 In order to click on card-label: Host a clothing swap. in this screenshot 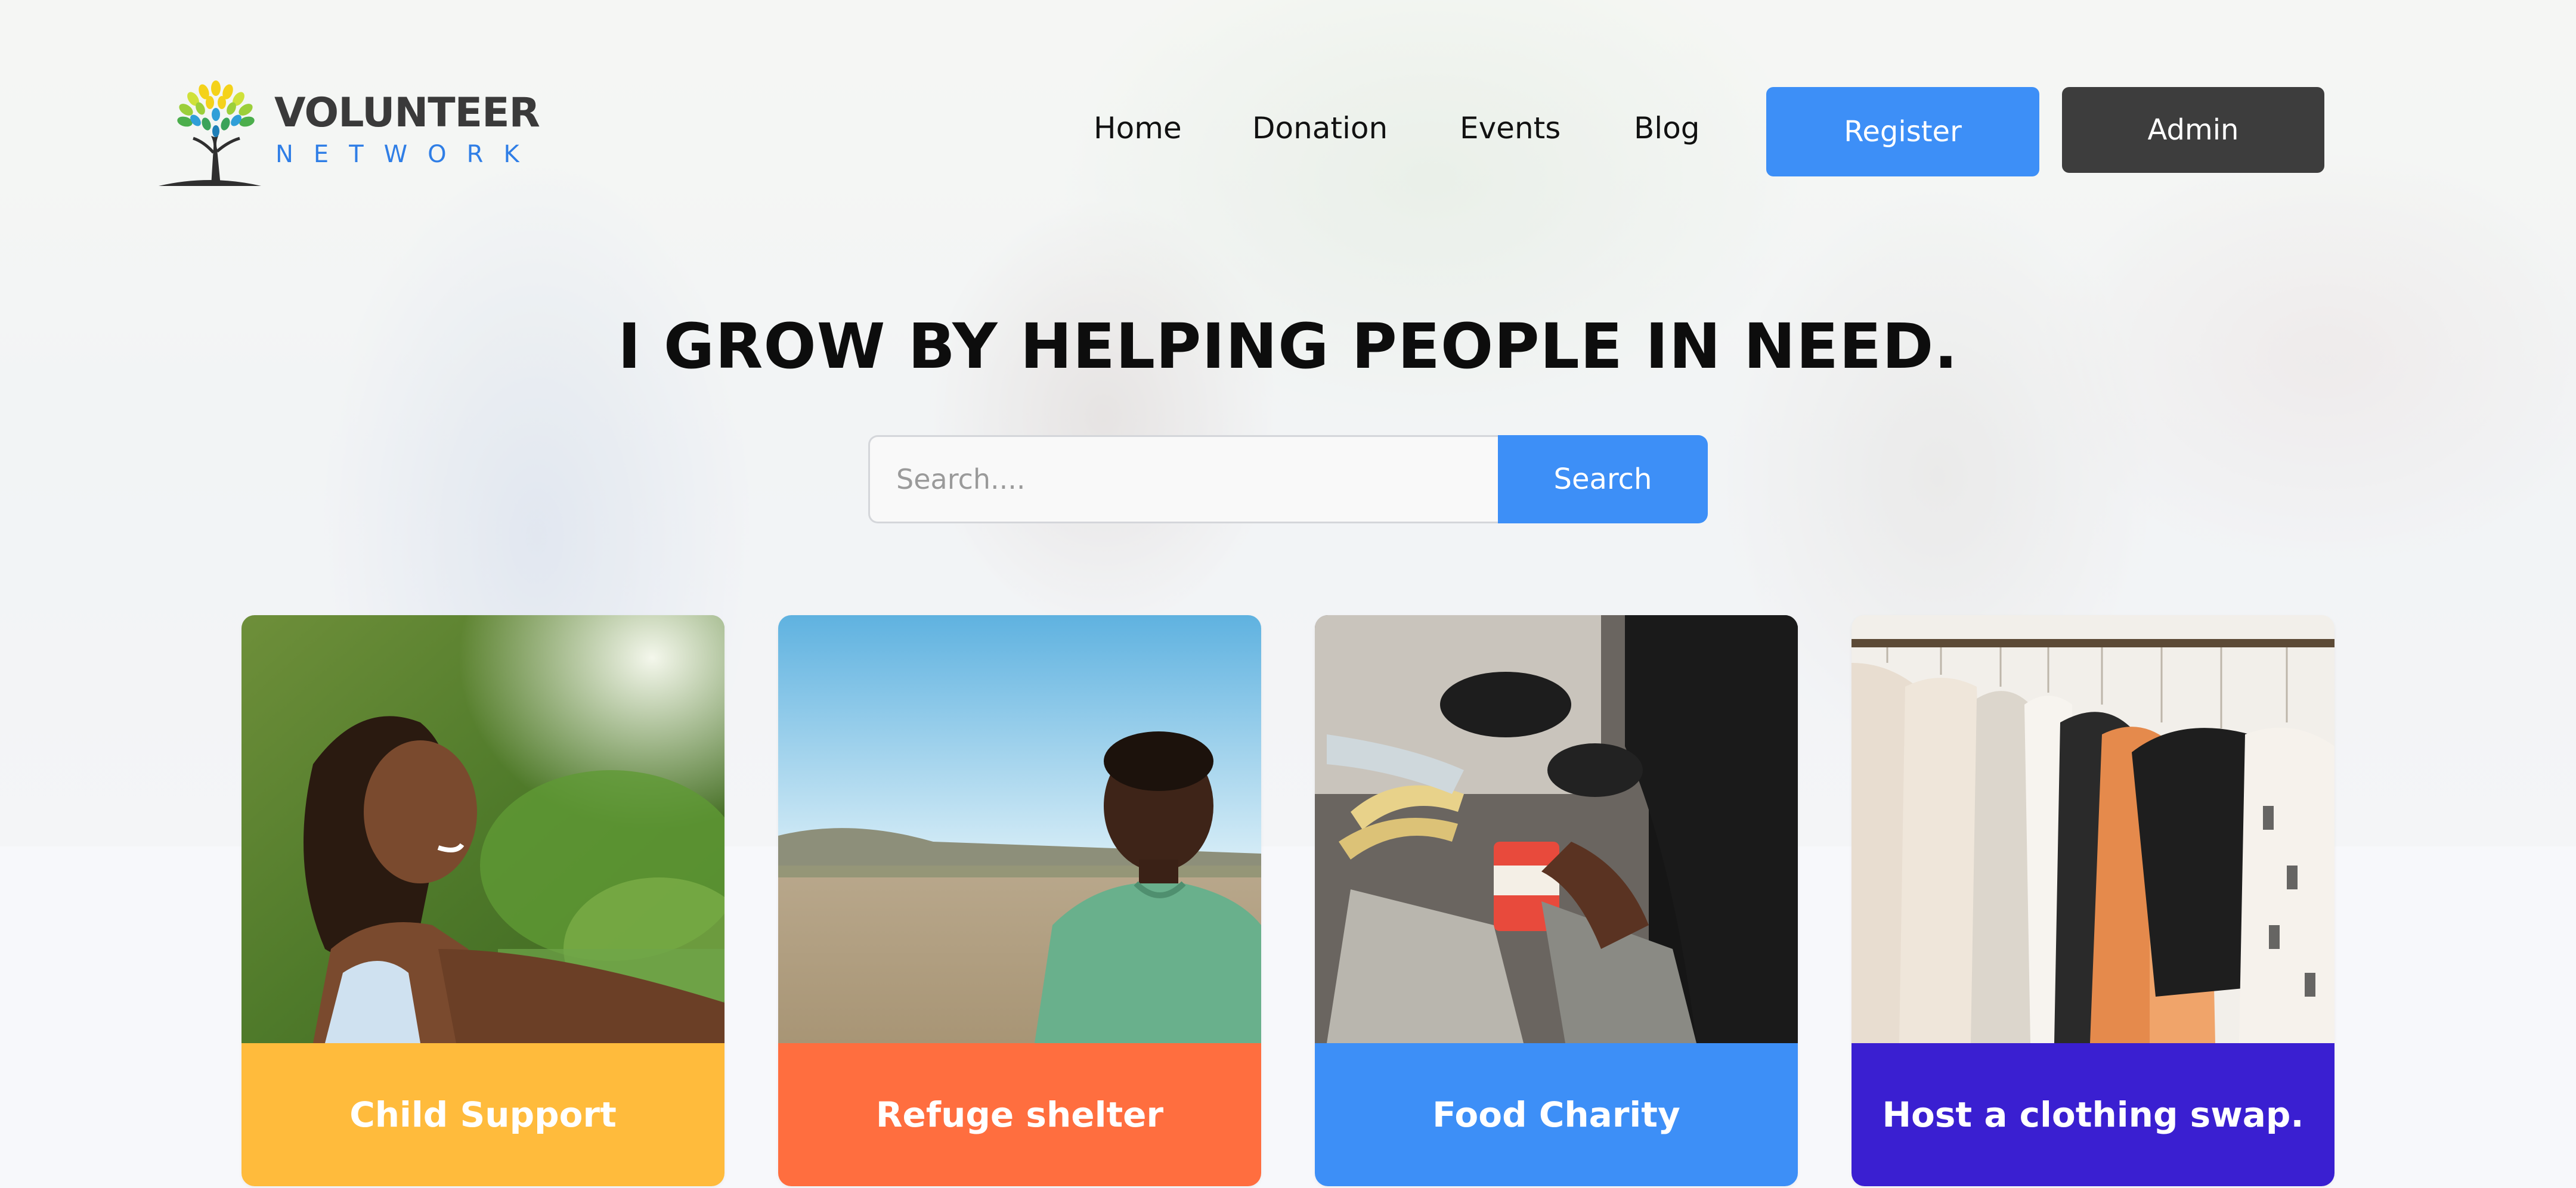, I will do `click(2093, 1114)`.